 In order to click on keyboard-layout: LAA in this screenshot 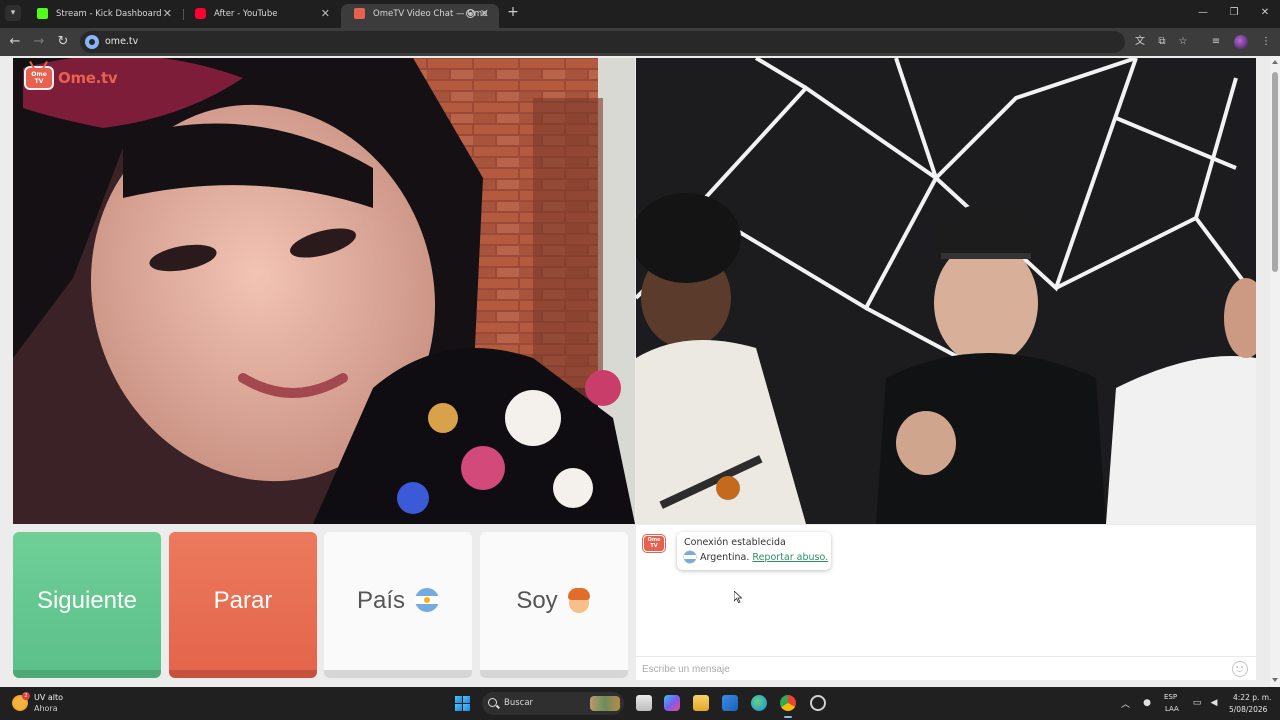, I will do `click(1172, 709)`.